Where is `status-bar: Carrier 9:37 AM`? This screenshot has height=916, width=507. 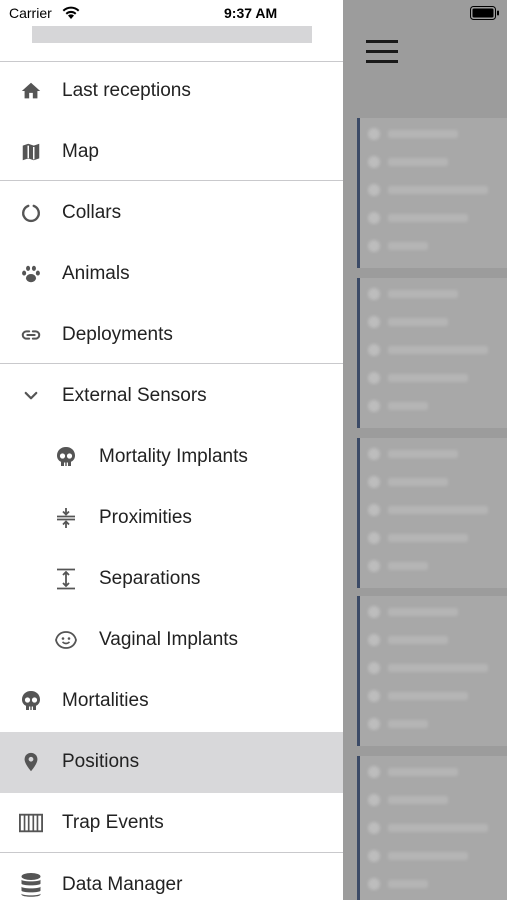 status-bar: Carrier 9:37 AM is located at coordinates (253, 14).